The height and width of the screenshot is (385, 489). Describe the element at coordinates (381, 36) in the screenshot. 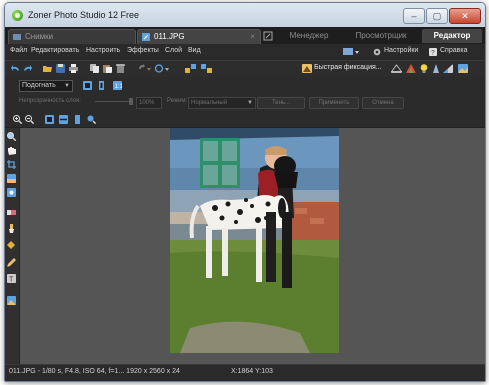

I see `mode-tab-viewer: Просмотрщик` at that location.